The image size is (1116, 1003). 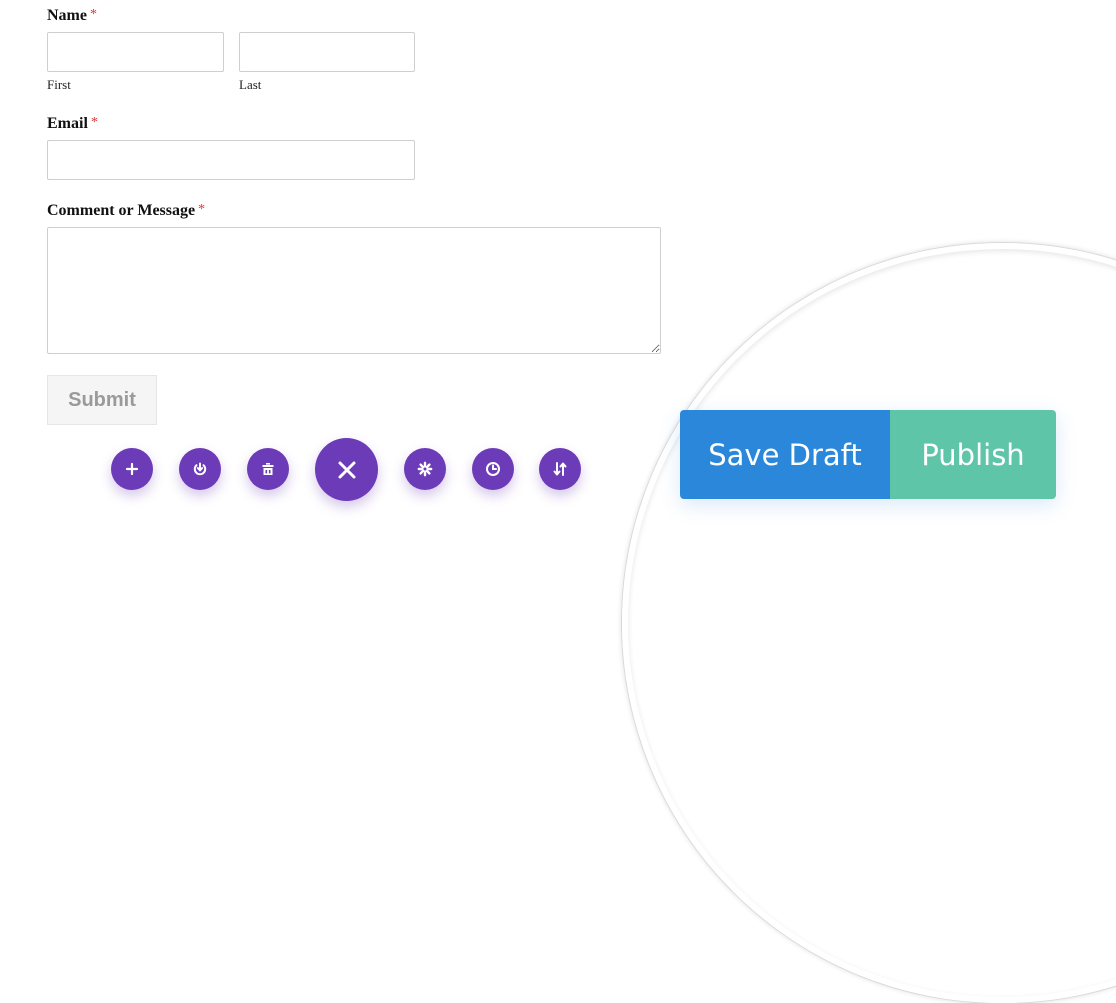 I want to click on last-sublabel: Last, so click(x=250, y=84).